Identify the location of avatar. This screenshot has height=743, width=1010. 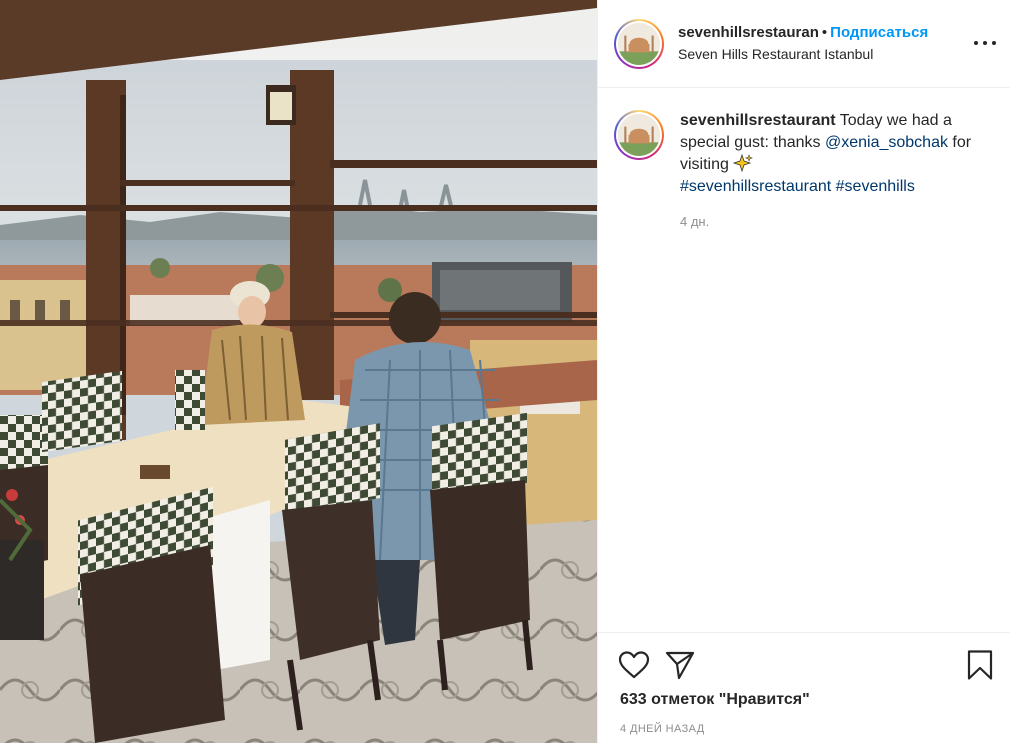
(639, 43).